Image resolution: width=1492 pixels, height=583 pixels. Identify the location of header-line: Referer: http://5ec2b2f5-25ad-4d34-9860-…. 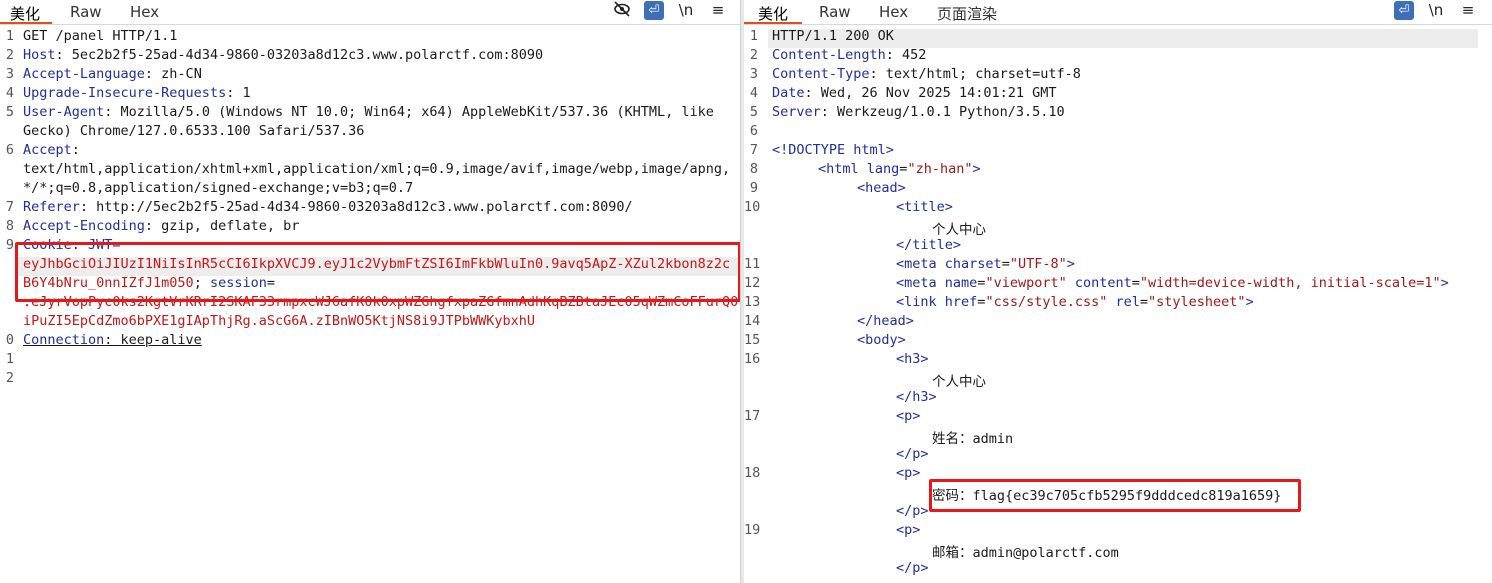
(328, 207).